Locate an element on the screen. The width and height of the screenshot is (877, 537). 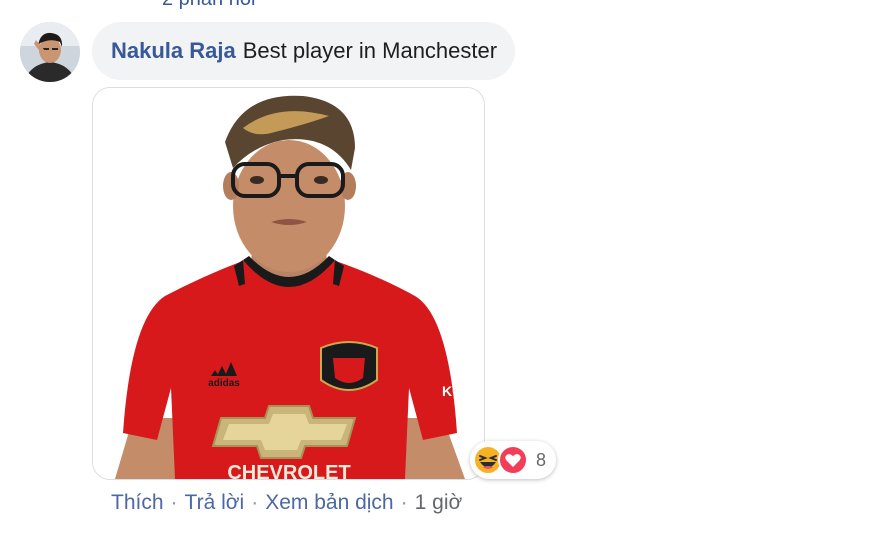
view-replies-link: 2 phản hồi is located at coordinates (208, 5).